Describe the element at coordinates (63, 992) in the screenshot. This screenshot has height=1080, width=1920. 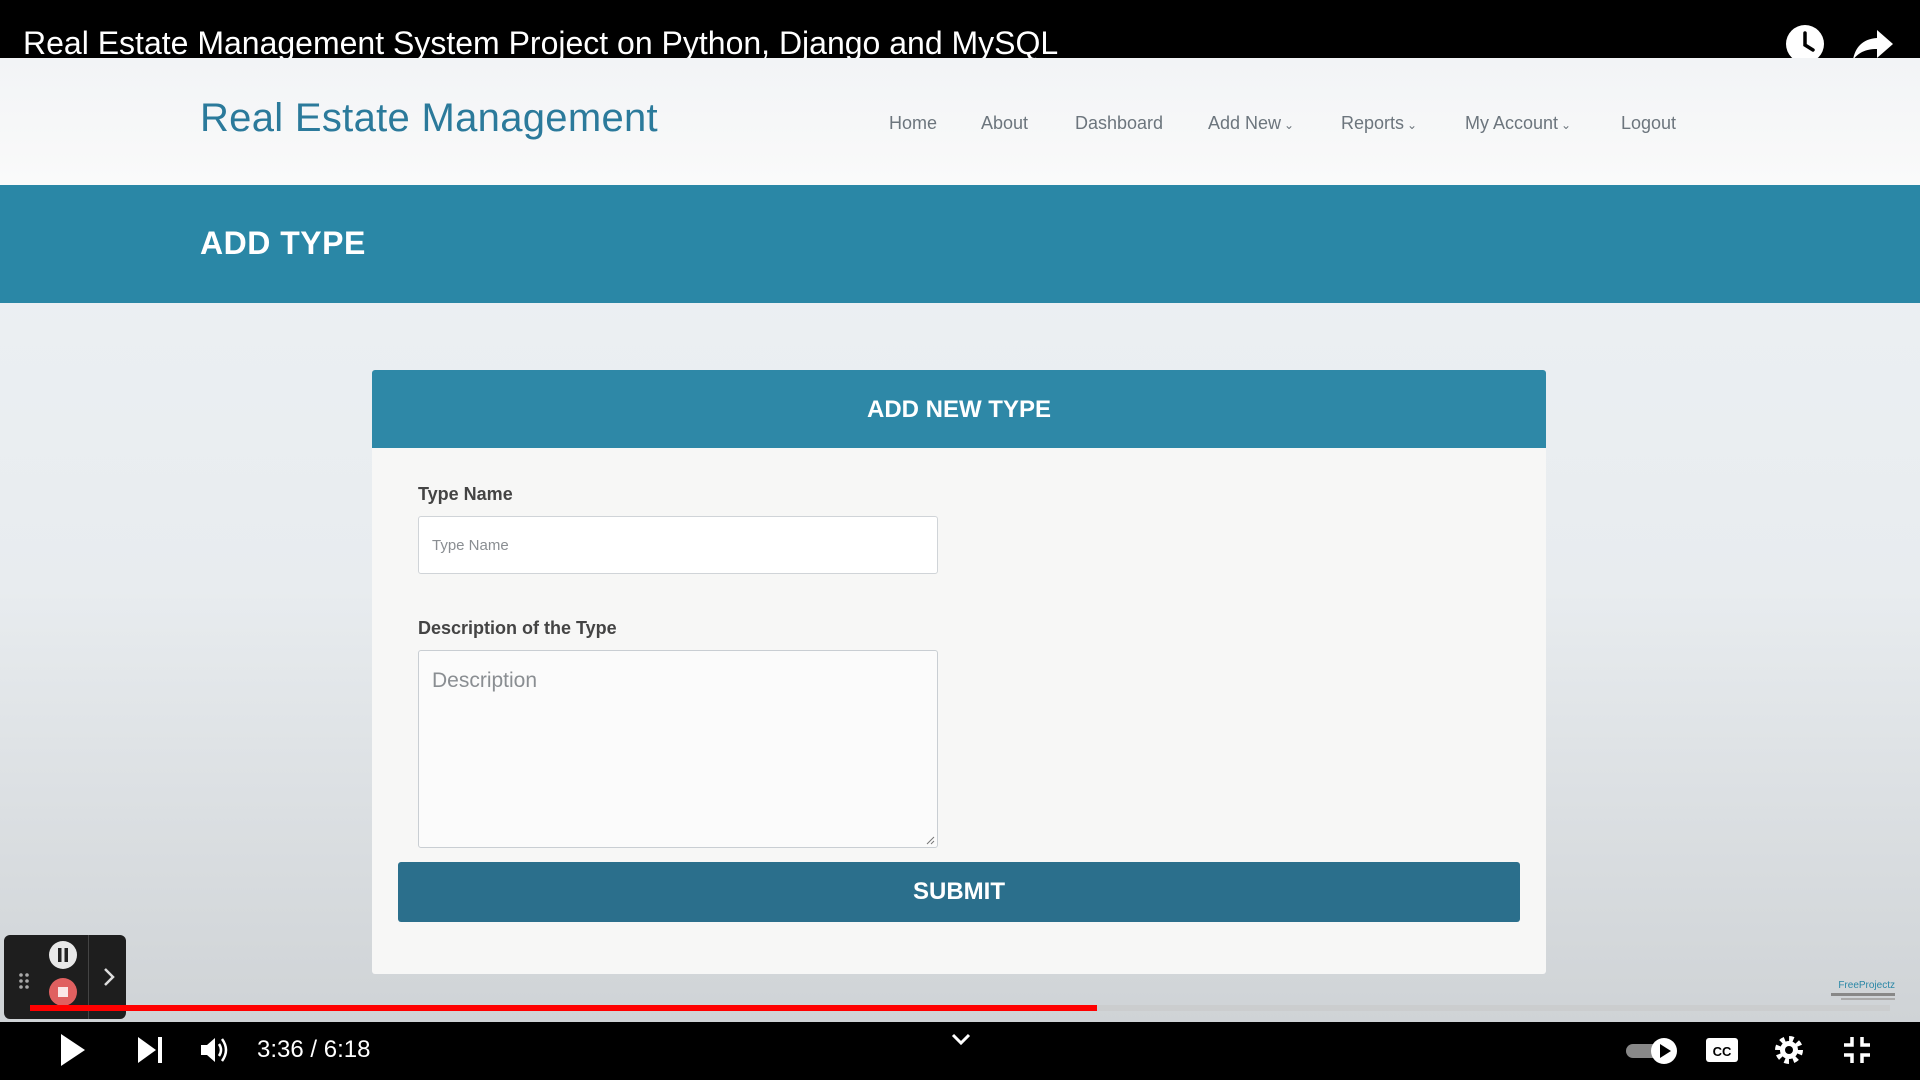
I see `stop-recording-icon` at that location.